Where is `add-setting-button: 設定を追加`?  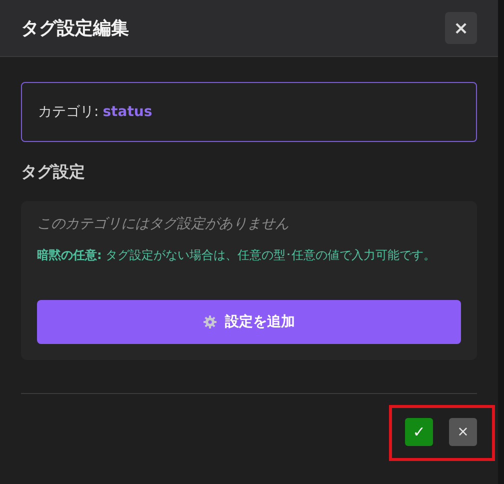
add-setting-button: 設定を追加 is located at coordinates (249, 322).